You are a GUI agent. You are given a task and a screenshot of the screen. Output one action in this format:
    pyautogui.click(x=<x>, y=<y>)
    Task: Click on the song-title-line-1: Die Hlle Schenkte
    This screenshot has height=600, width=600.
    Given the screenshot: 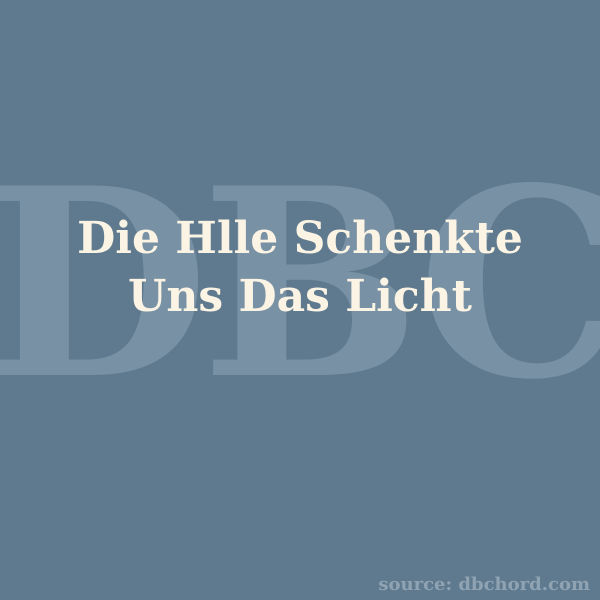 What is the action you would take?
    pyautogui.click(x=300, y=238)
    